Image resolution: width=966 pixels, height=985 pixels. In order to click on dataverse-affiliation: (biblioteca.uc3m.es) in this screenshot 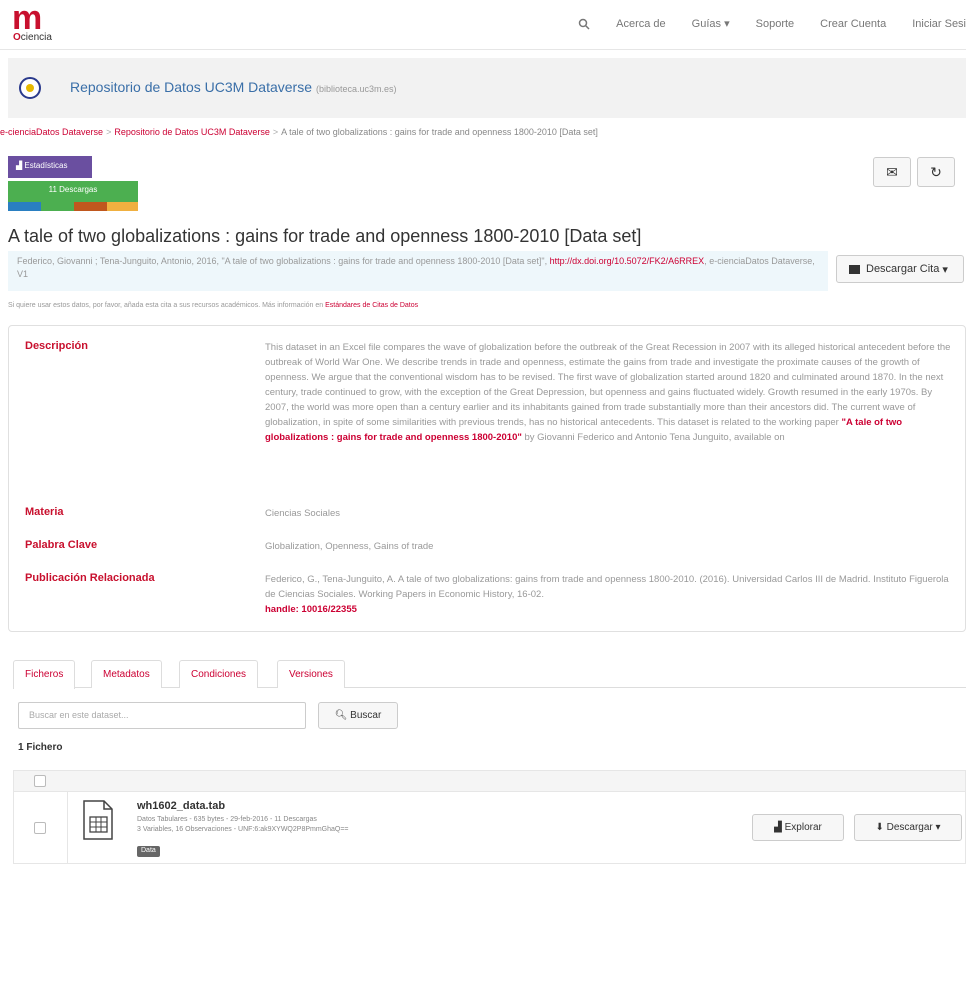, I will do `click(356, 89)`.